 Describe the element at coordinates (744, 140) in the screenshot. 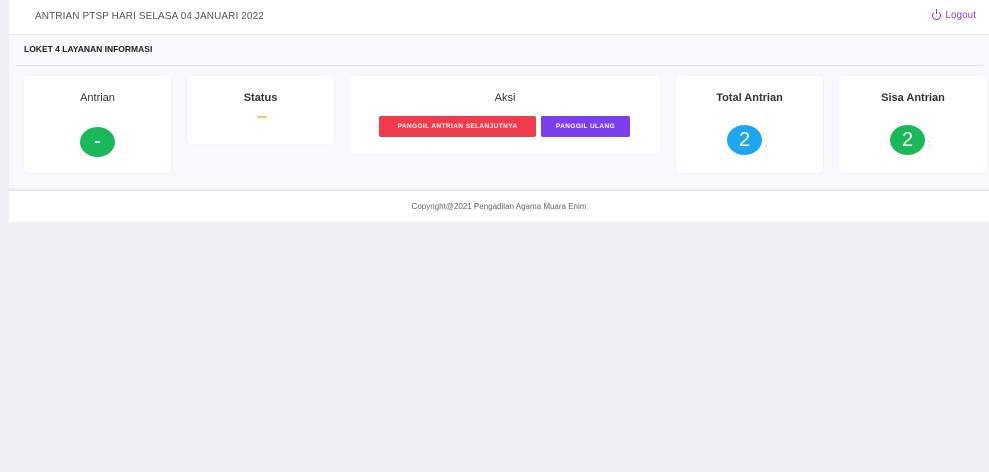

I see `total-antrian-badge: 2` at that location.